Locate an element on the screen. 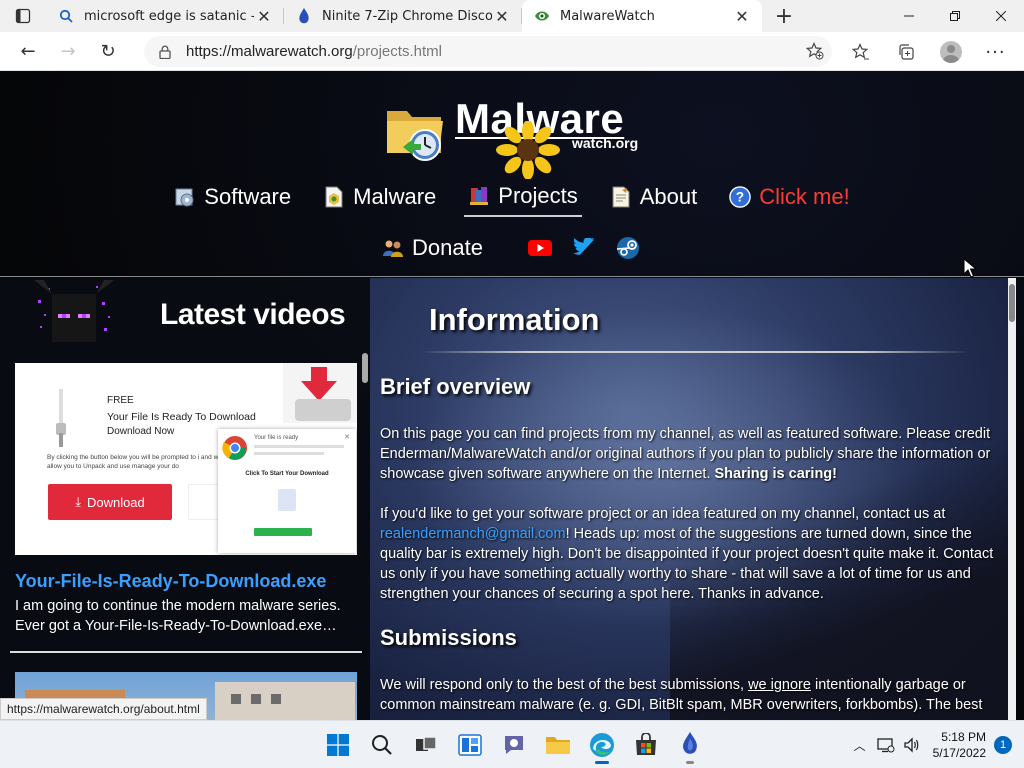 Image resolution: width=1024 pixels, height=768 pixels. submissions-heading: Submissions is located at coordinates (448, 637).